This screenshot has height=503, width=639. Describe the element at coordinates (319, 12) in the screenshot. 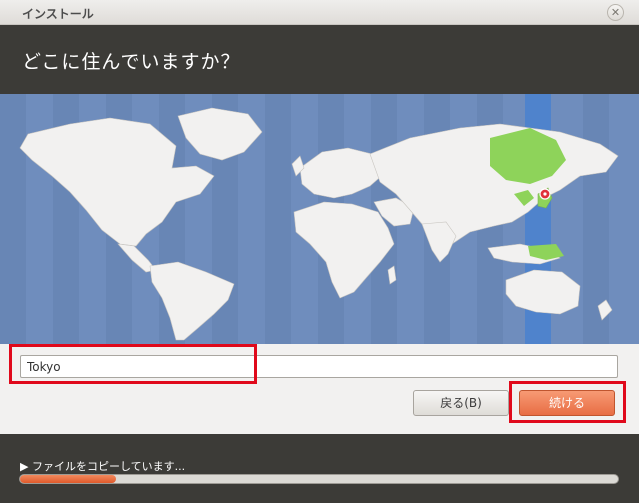

I see `window-titlebar: インストール ✕` at that location.